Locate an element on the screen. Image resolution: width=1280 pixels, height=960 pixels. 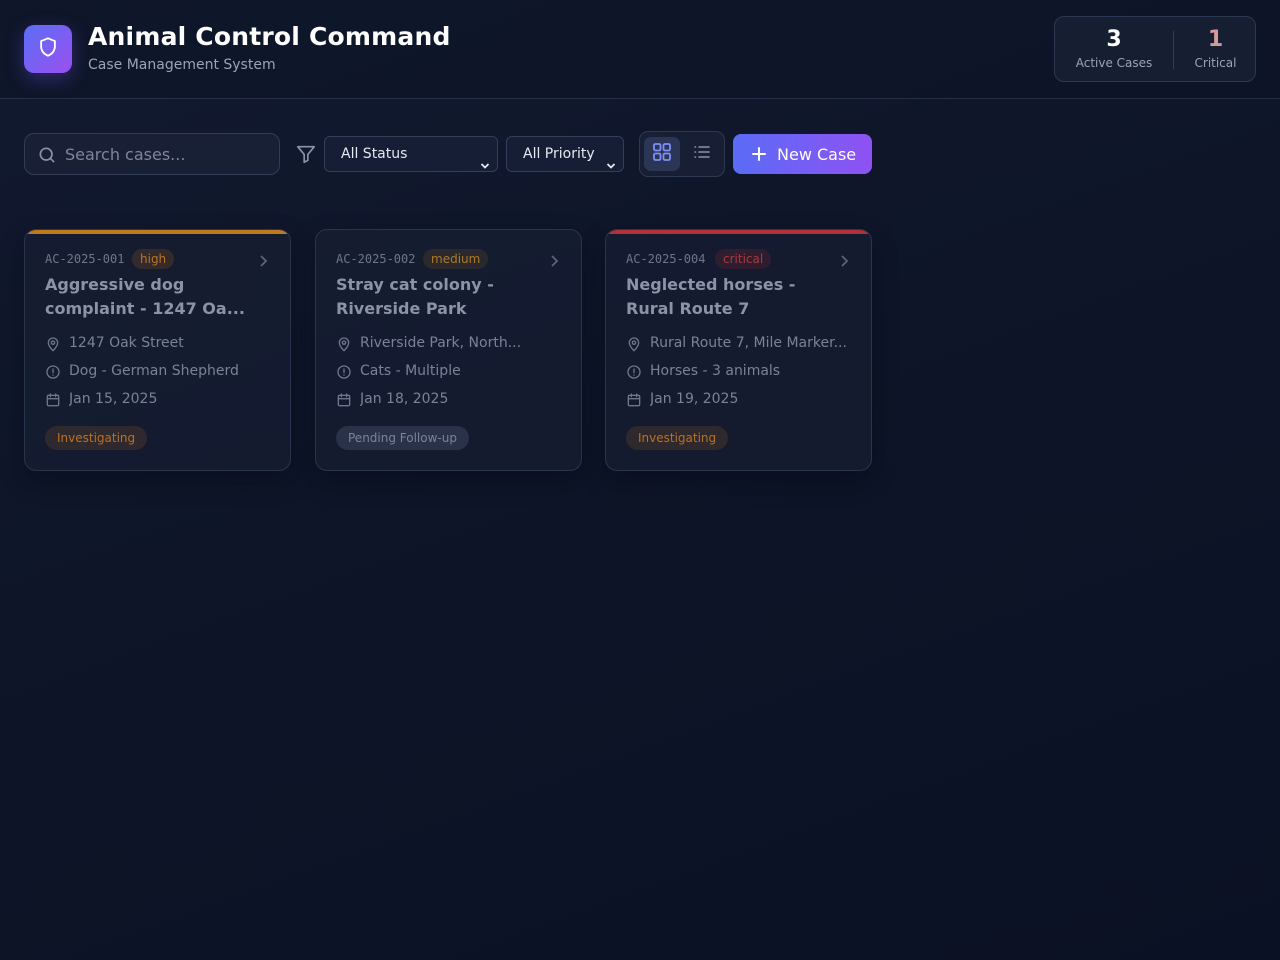
stat-label: Critical is located at coordinates (1215, 63).